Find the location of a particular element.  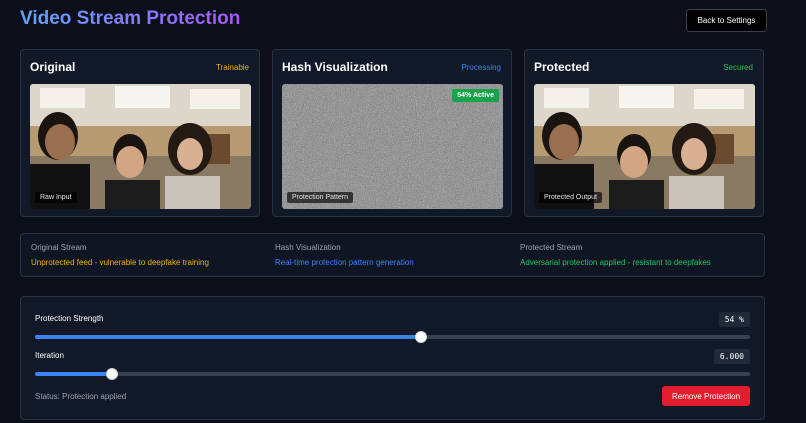

info-text: Real-time protection pattern generation is located at coordinates (344, 262).